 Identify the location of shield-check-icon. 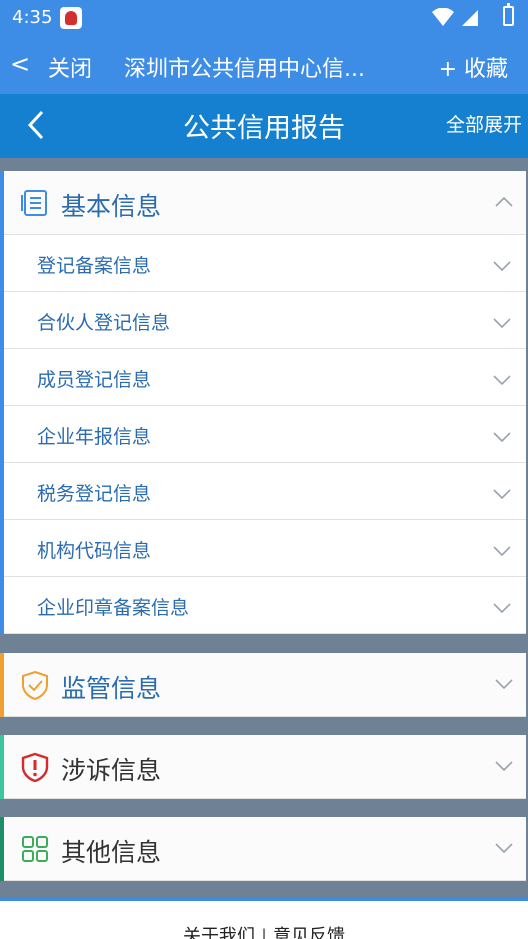
(35, 685).